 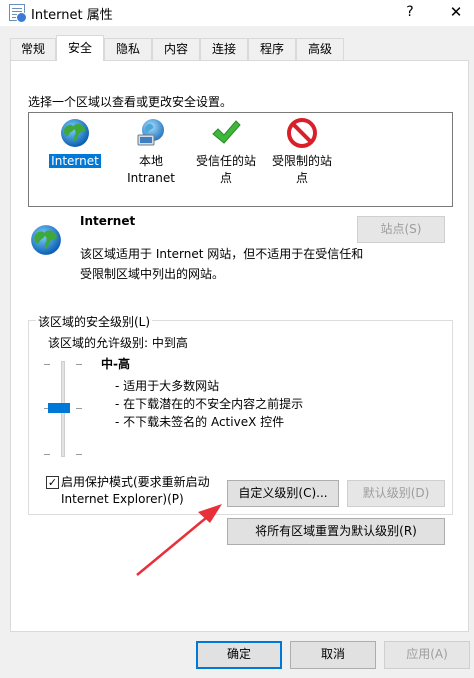 What do you see at coordinates (167, 386) in the screenshot?
I see `level-detail-item: - 适用于大多数网站` at bounding box center [167, 386].